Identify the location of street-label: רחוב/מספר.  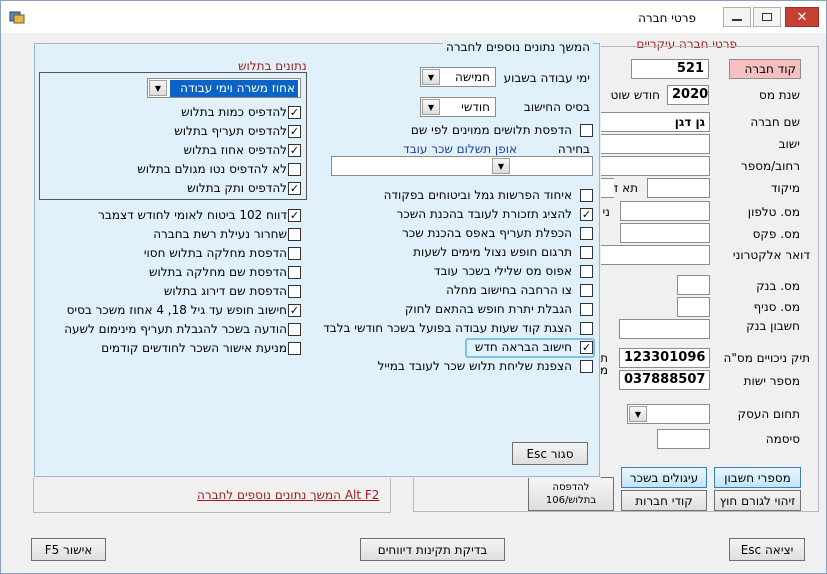
(770, 166).